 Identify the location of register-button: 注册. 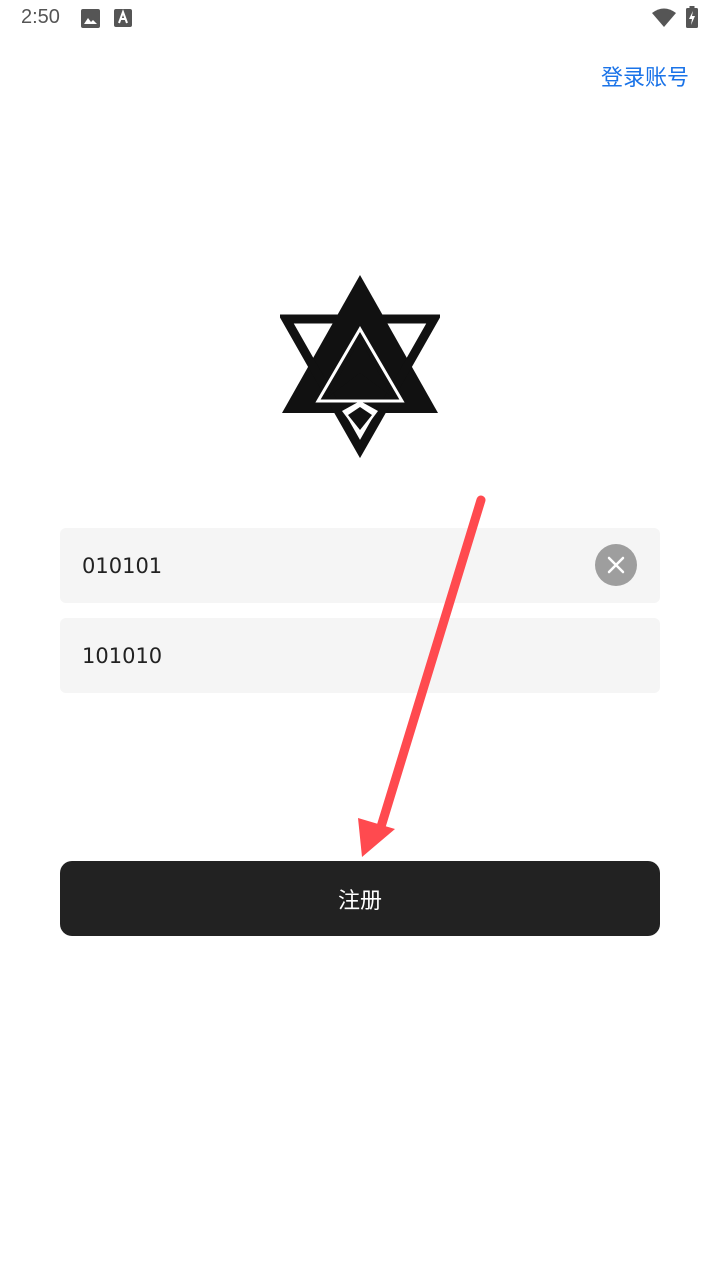
(360, 898).